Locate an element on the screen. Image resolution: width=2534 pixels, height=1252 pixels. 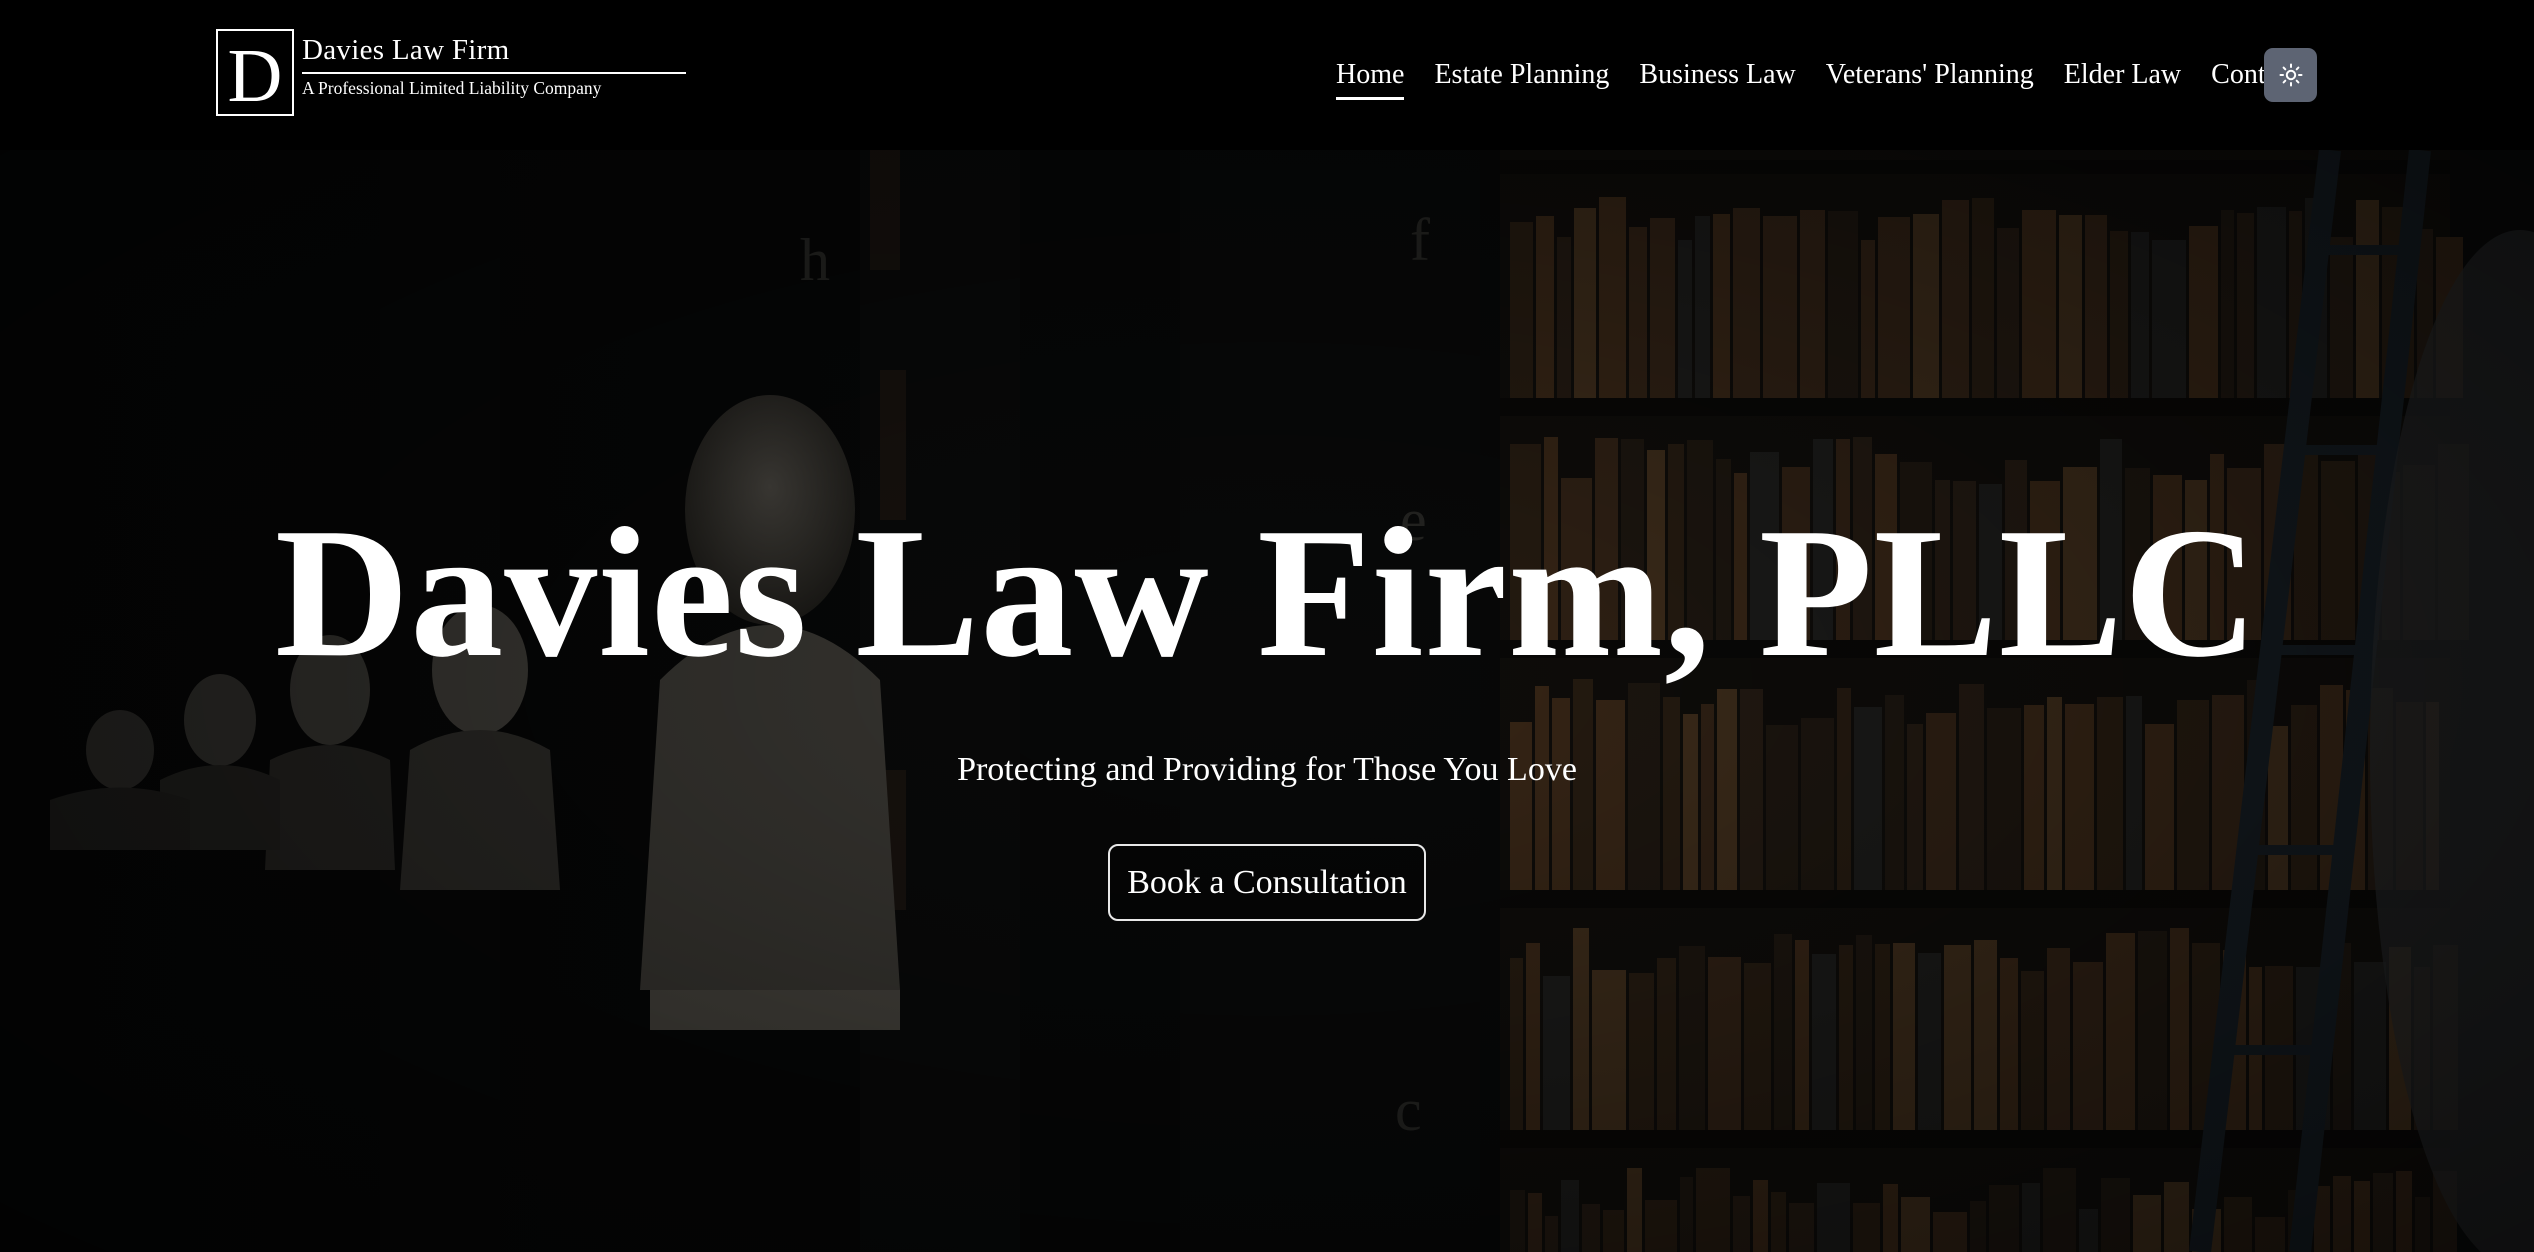
logo-monogram: D is located at coordinates (255, 72).